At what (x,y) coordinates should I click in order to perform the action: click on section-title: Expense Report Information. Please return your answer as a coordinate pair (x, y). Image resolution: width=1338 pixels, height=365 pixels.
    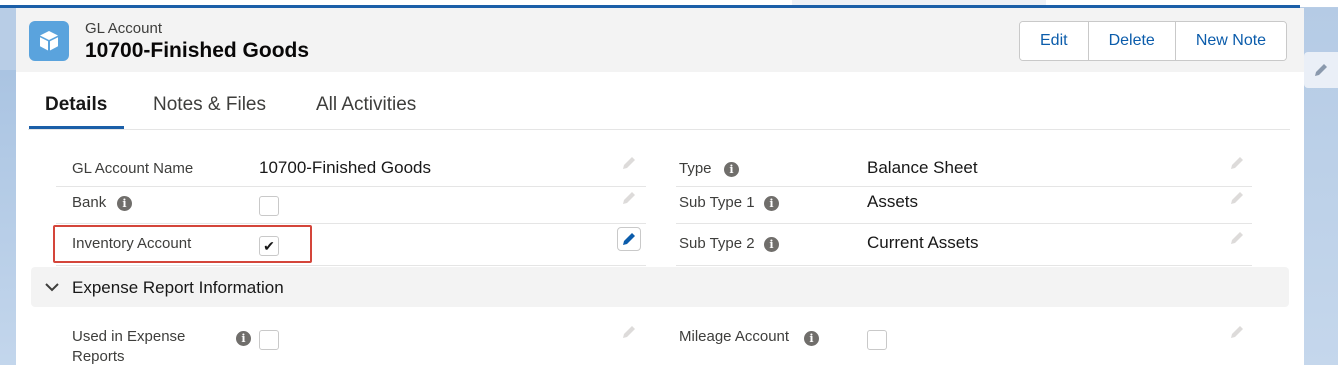
    Looking at the image, I should click on (178, 287).